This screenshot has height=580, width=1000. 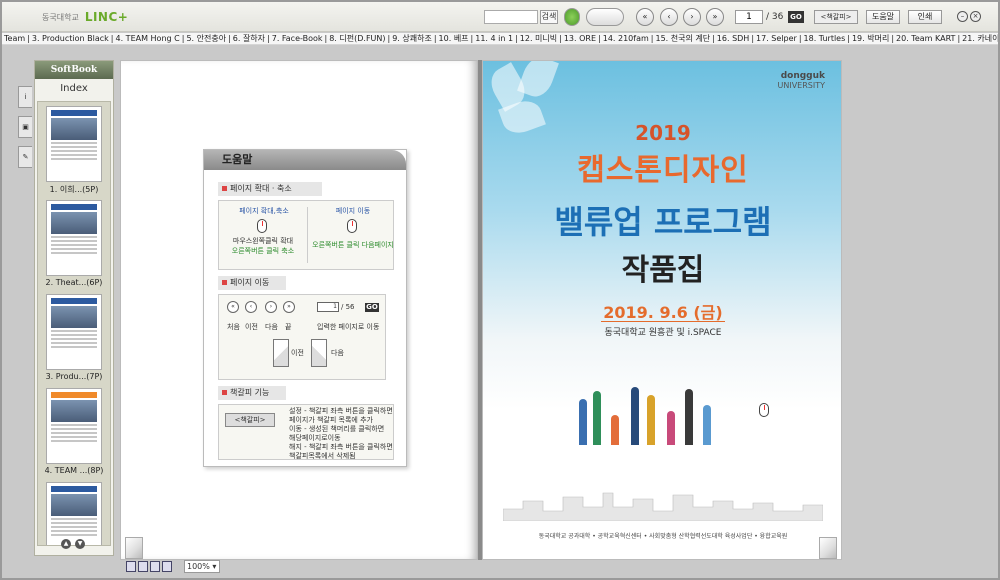 I want to click on bookmark-item: 21. 카네이션, so click(x=980, y=38).